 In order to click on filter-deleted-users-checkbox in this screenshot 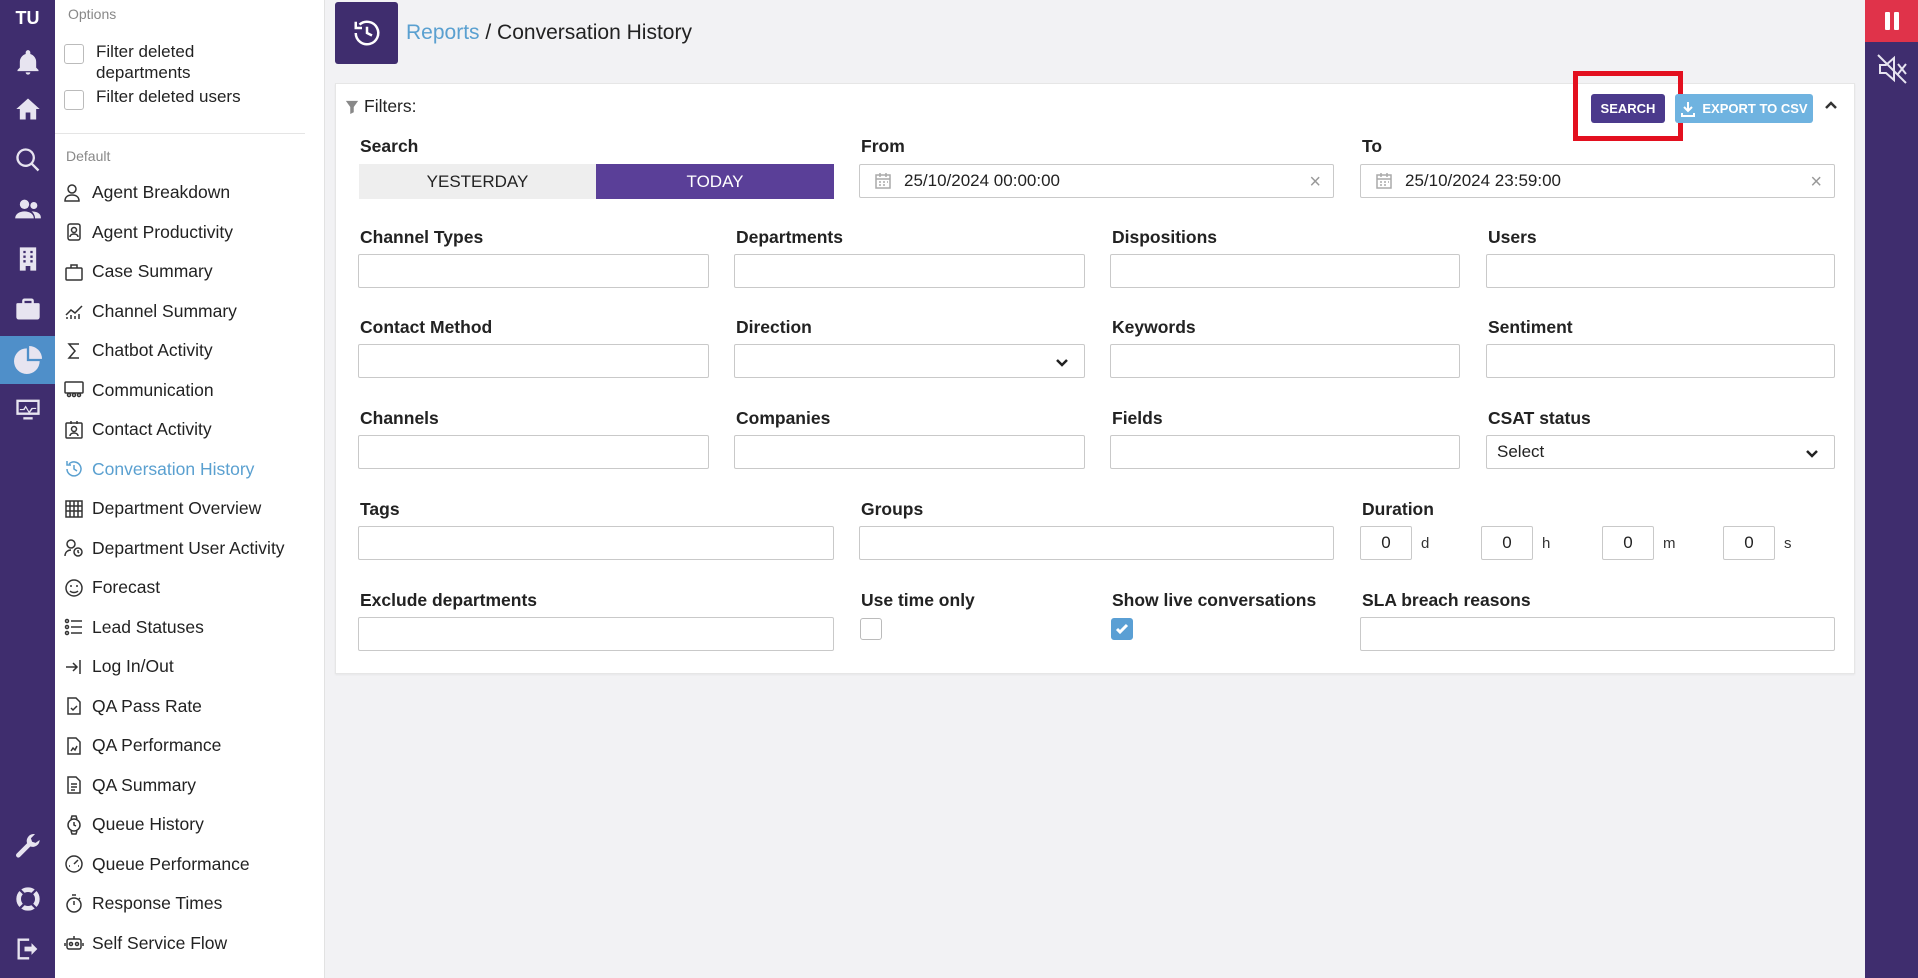, I will do `click(74, 100)`.